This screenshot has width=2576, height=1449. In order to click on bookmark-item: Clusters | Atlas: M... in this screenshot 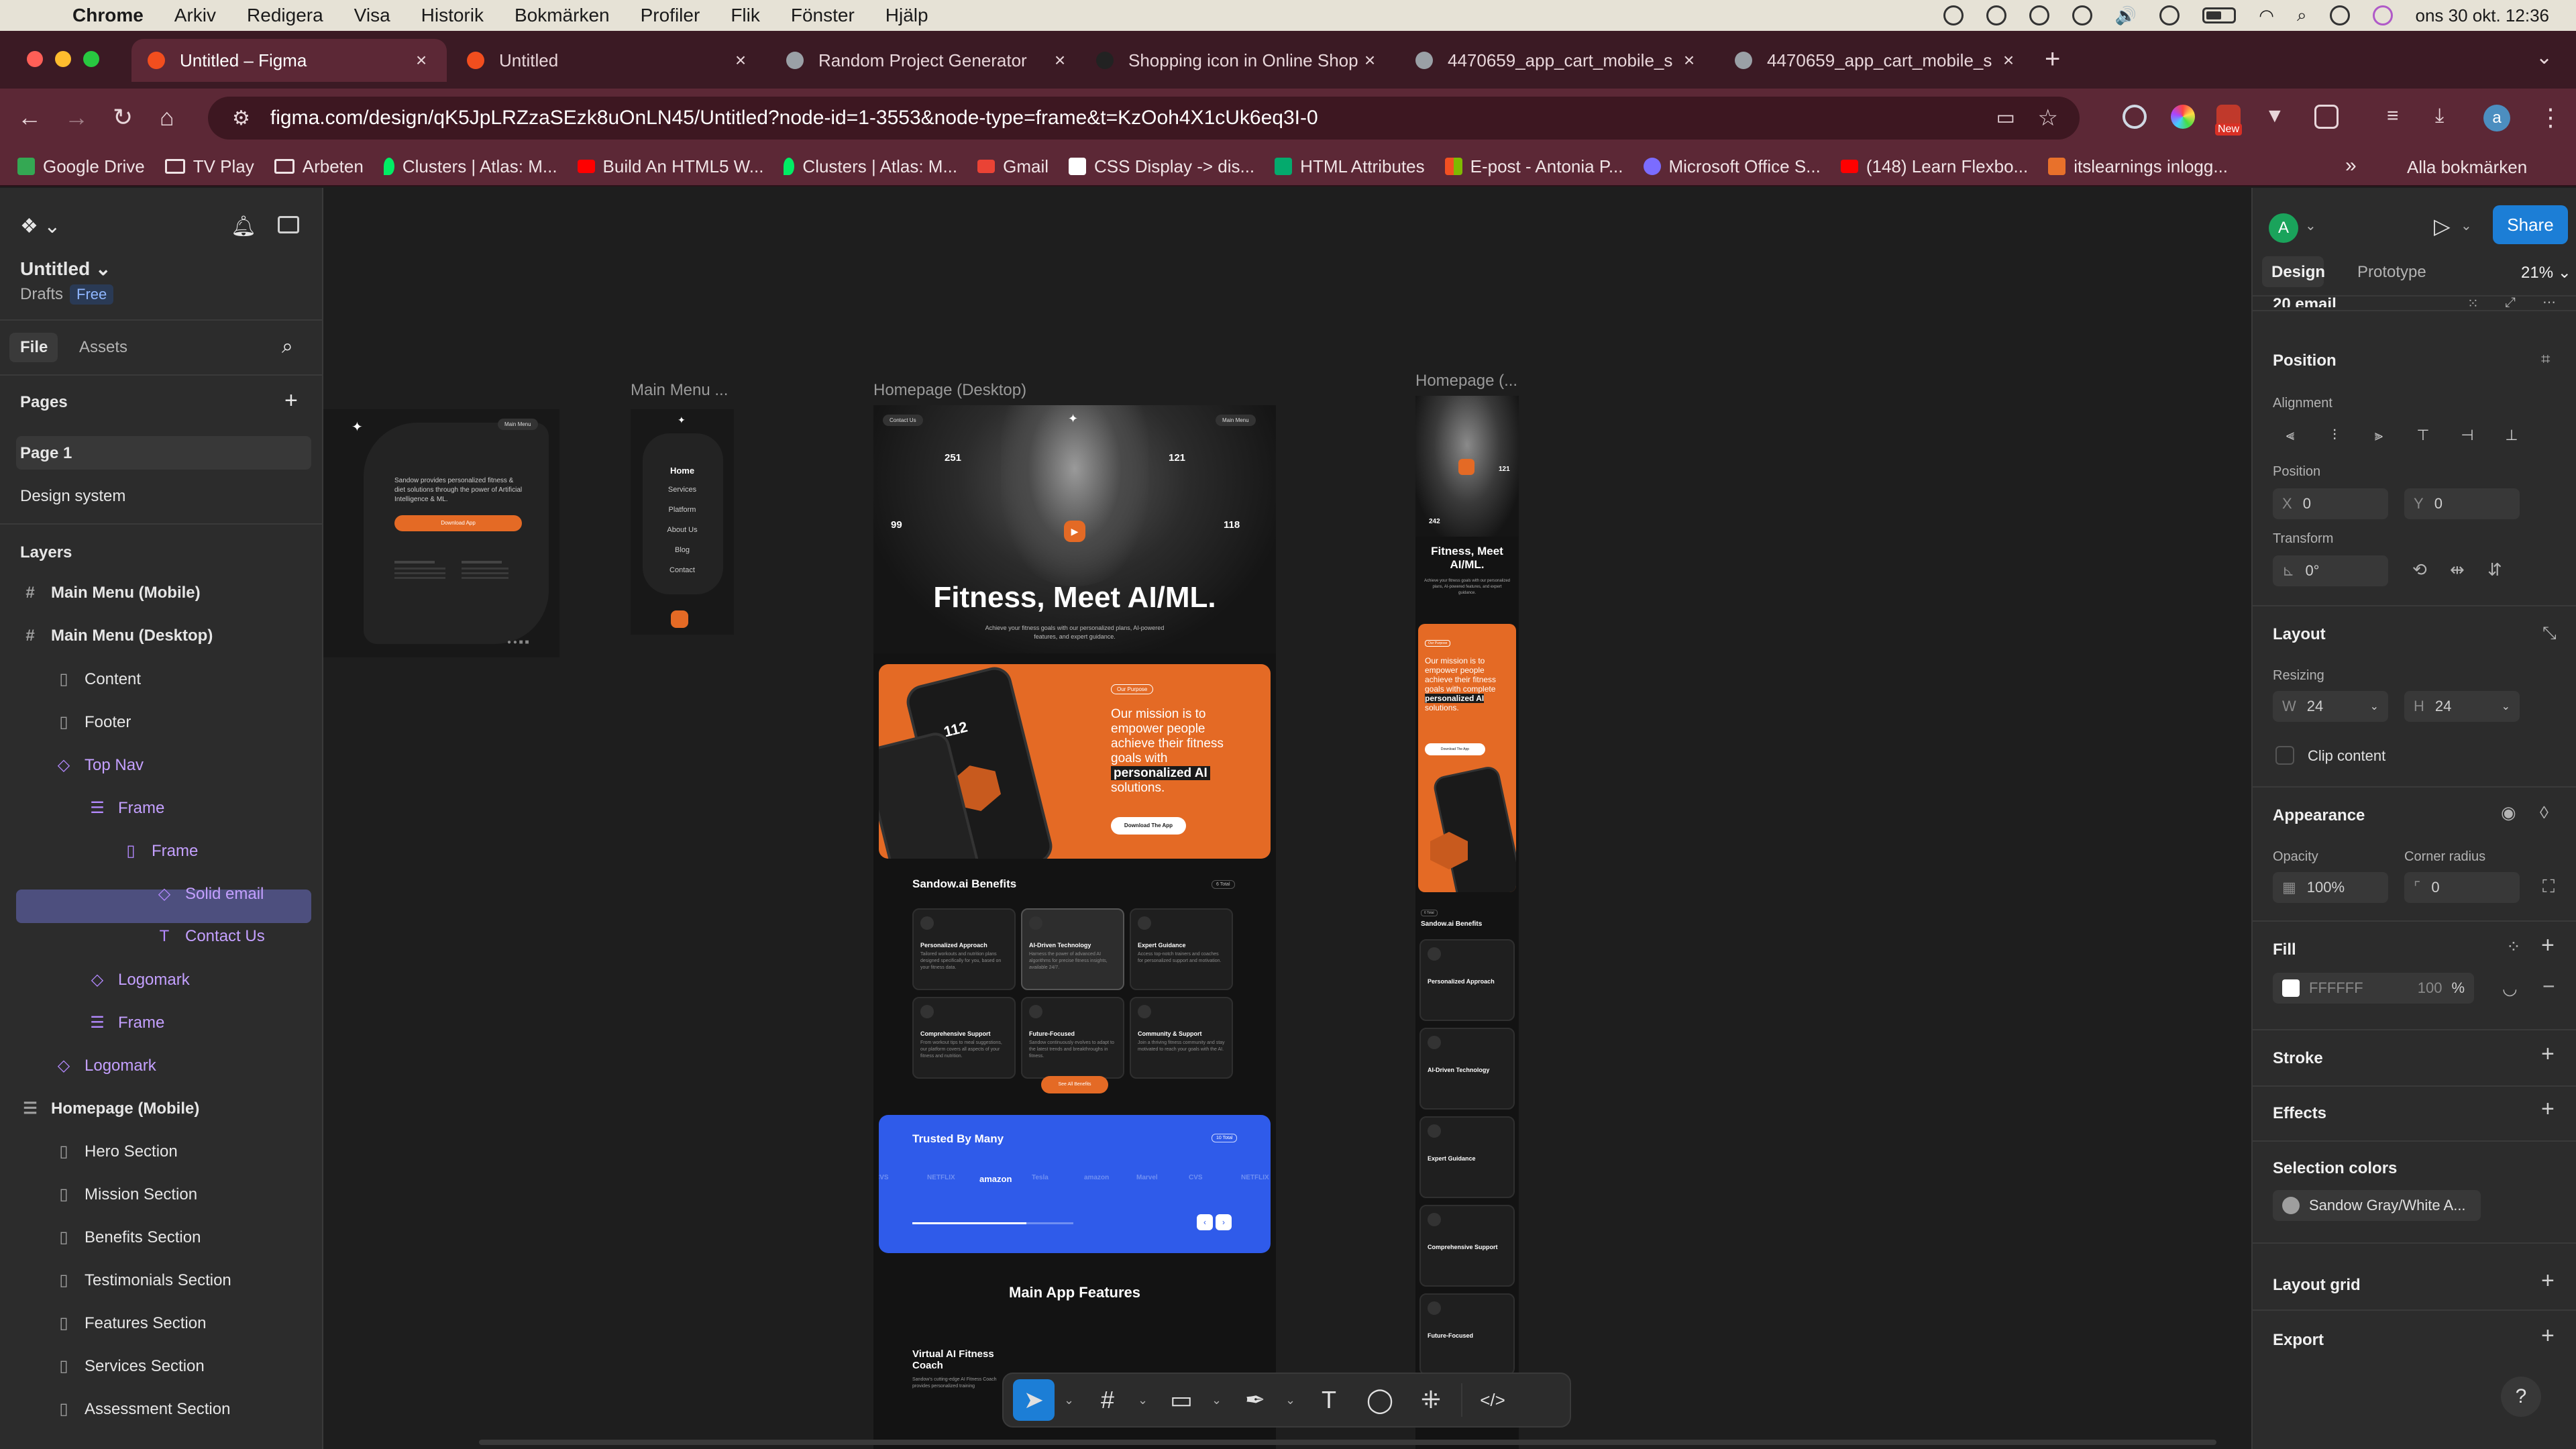, I will do `click(470, 166)`.